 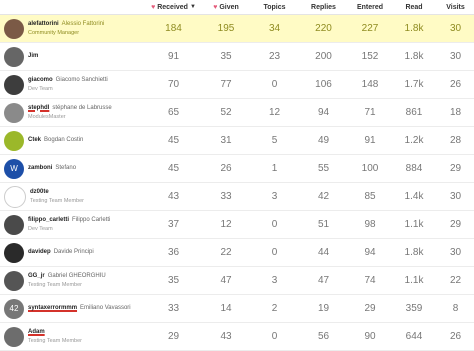 I want to click on replies-cell: 42, so click(x=323, y=196).